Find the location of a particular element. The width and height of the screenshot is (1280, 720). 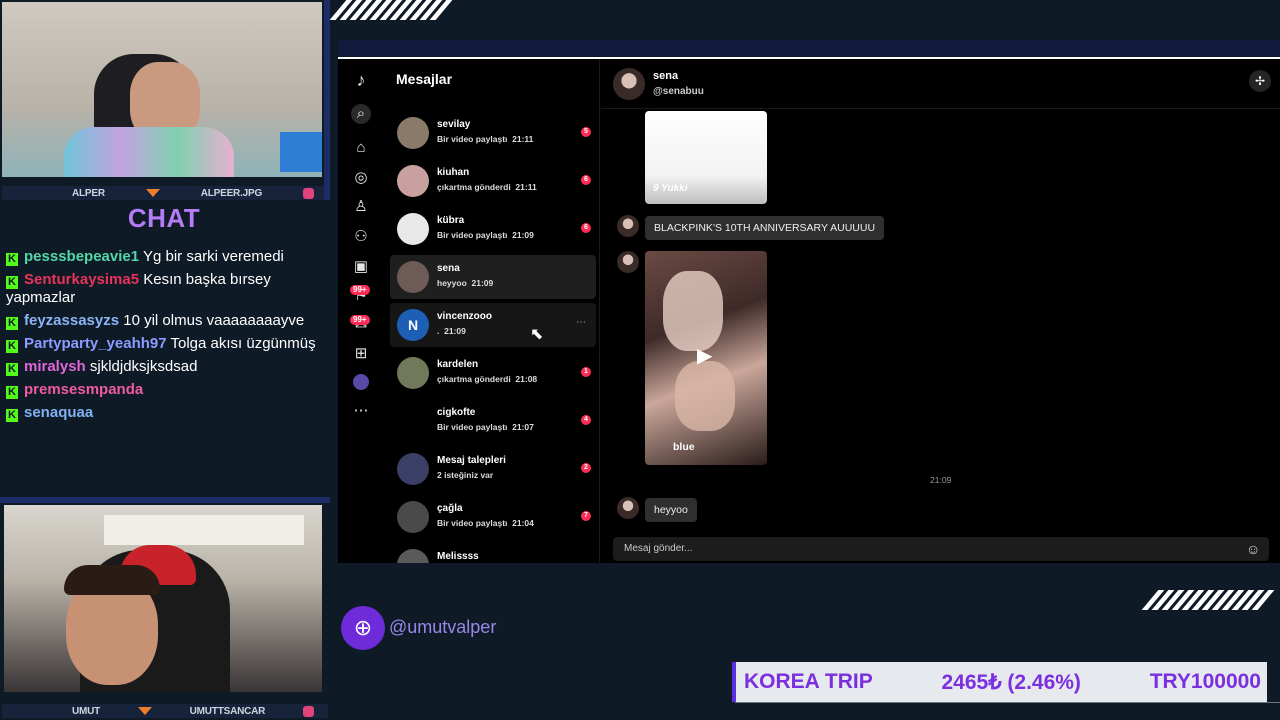

ticker-goal: TRY100000 is located at coordinates (1205, 681).